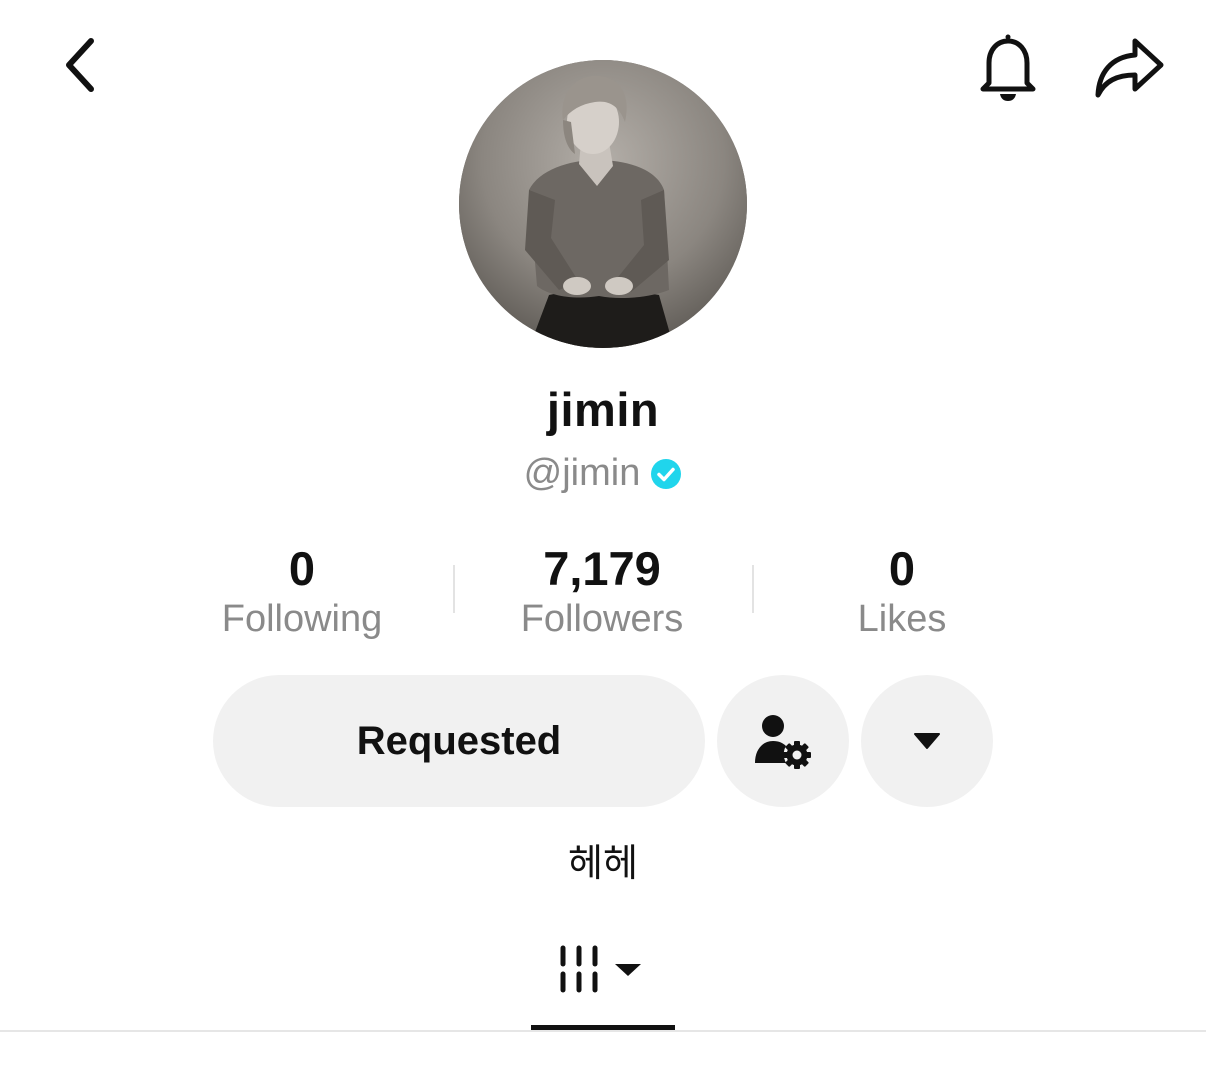 This screenshot has height=1092, width=1206. Describe the element at coordinates (600, 969) in the screenshot. I see `videos-grid-icon` at that location.